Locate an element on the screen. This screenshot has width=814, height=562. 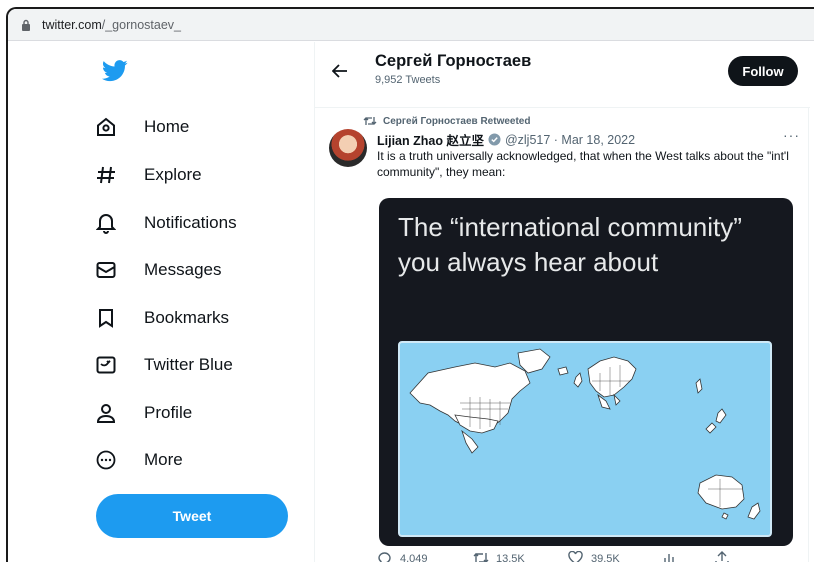
envelope-icon is located at coordinates (106, 270).